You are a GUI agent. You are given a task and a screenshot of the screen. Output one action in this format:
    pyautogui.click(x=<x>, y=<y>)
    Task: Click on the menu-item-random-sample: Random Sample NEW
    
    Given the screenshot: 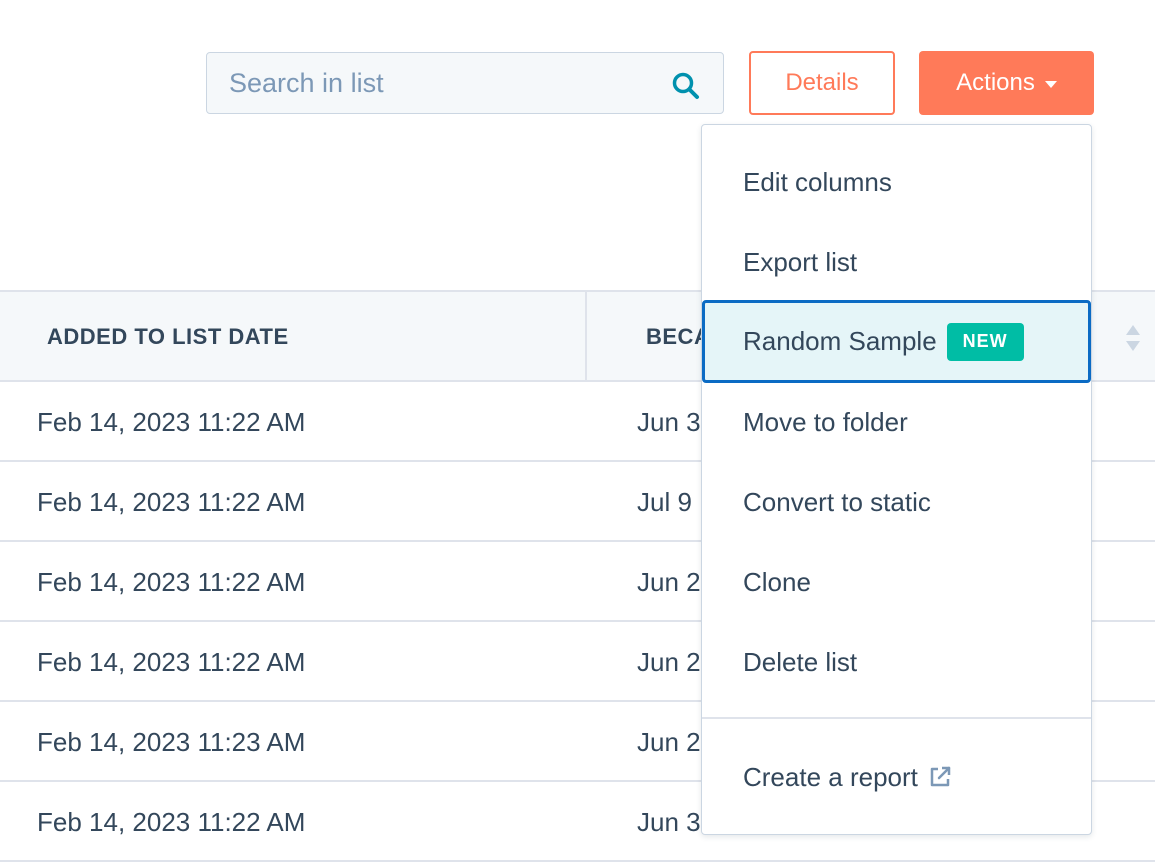 What is the action you would take?
    pyautogui.click(x=896, y=341)
    